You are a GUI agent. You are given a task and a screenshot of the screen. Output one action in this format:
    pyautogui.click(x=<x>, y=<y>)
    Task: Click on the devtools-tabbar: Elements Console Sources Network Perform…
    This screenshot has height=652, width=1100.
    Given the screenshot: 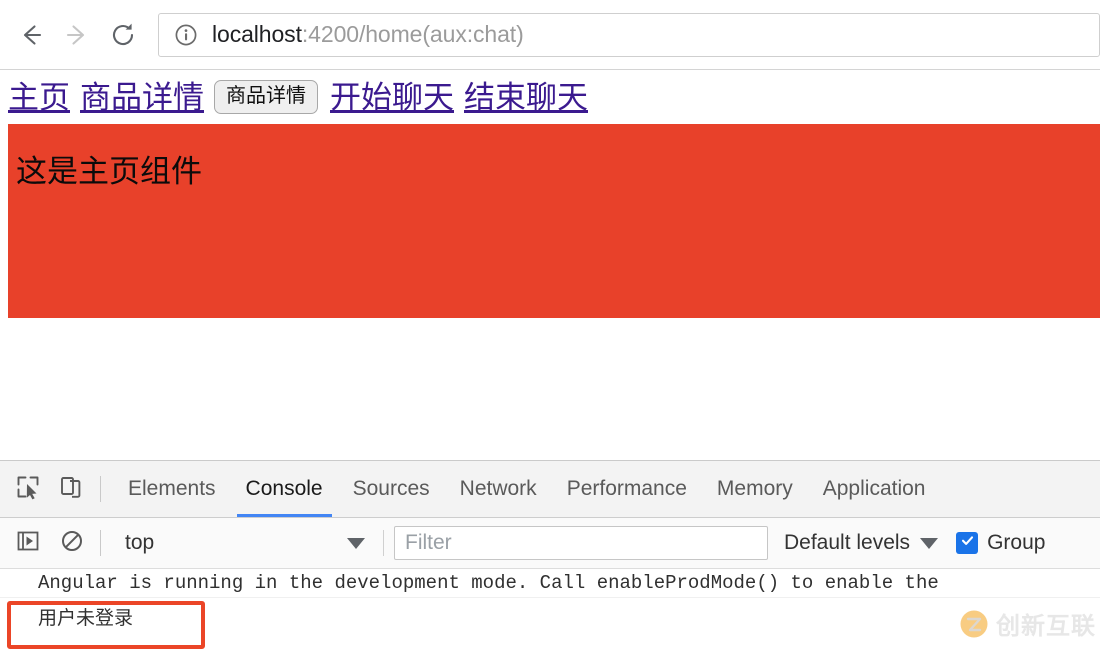 What is the action you would take?
    pyautogui.click(x=550, y=489)
    